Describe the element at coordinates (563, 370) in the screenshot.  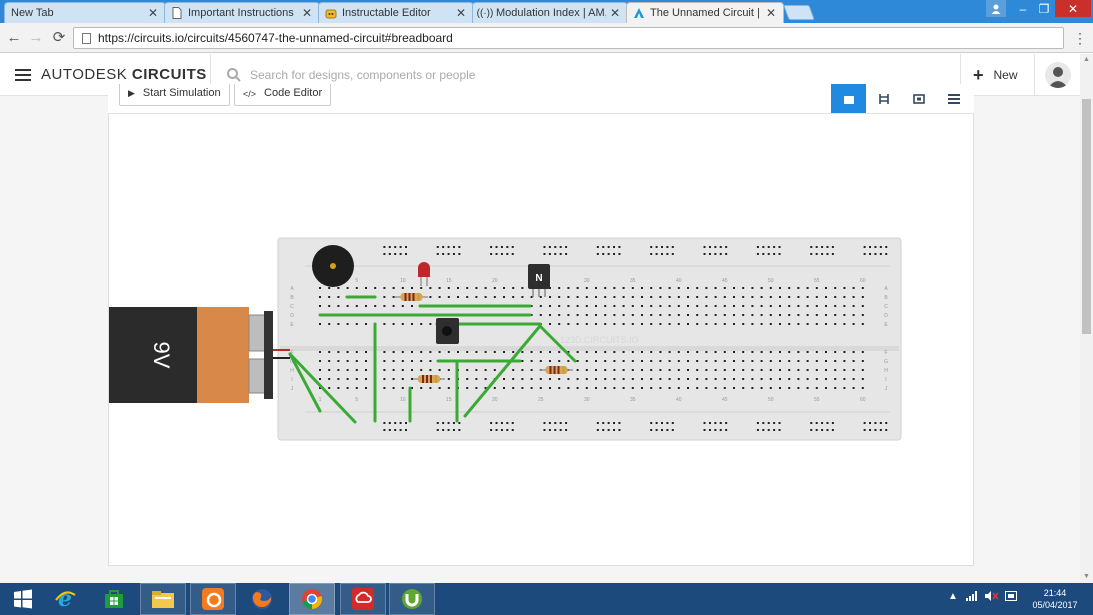
I see `resistor-band` at that location.